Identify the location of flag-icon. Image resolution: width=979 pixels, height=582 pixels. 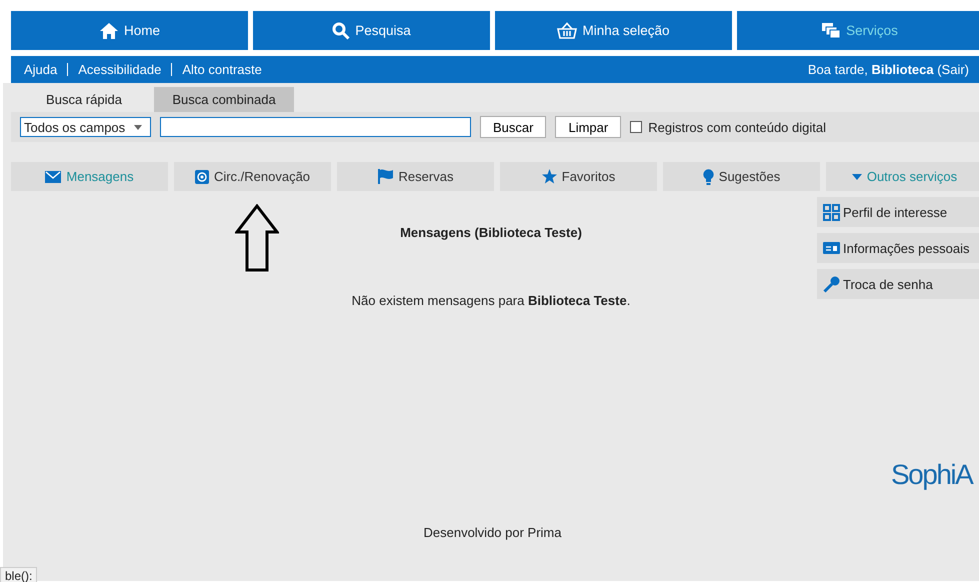
(386, 176).